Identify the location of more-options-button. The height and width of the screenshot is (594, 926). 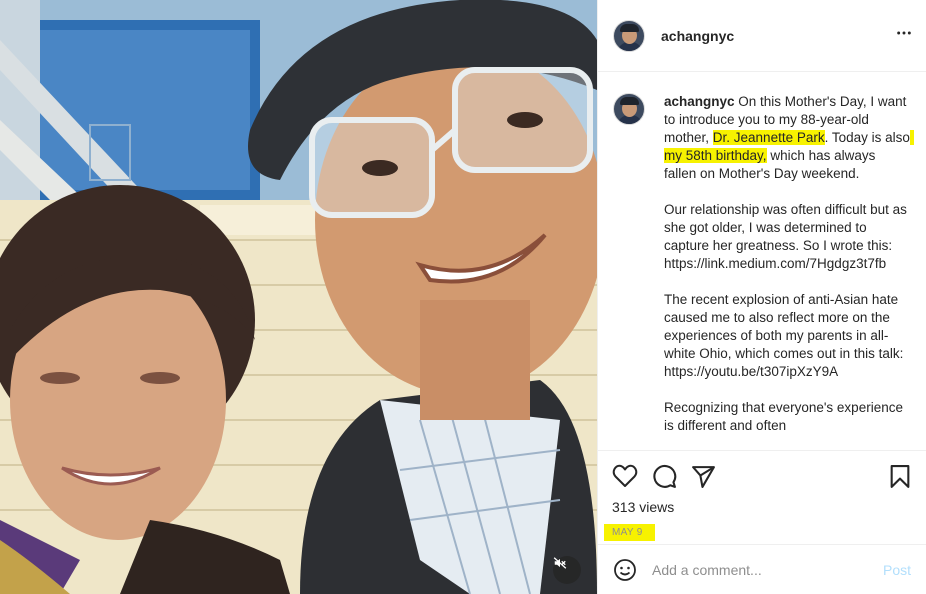
(904, 35).